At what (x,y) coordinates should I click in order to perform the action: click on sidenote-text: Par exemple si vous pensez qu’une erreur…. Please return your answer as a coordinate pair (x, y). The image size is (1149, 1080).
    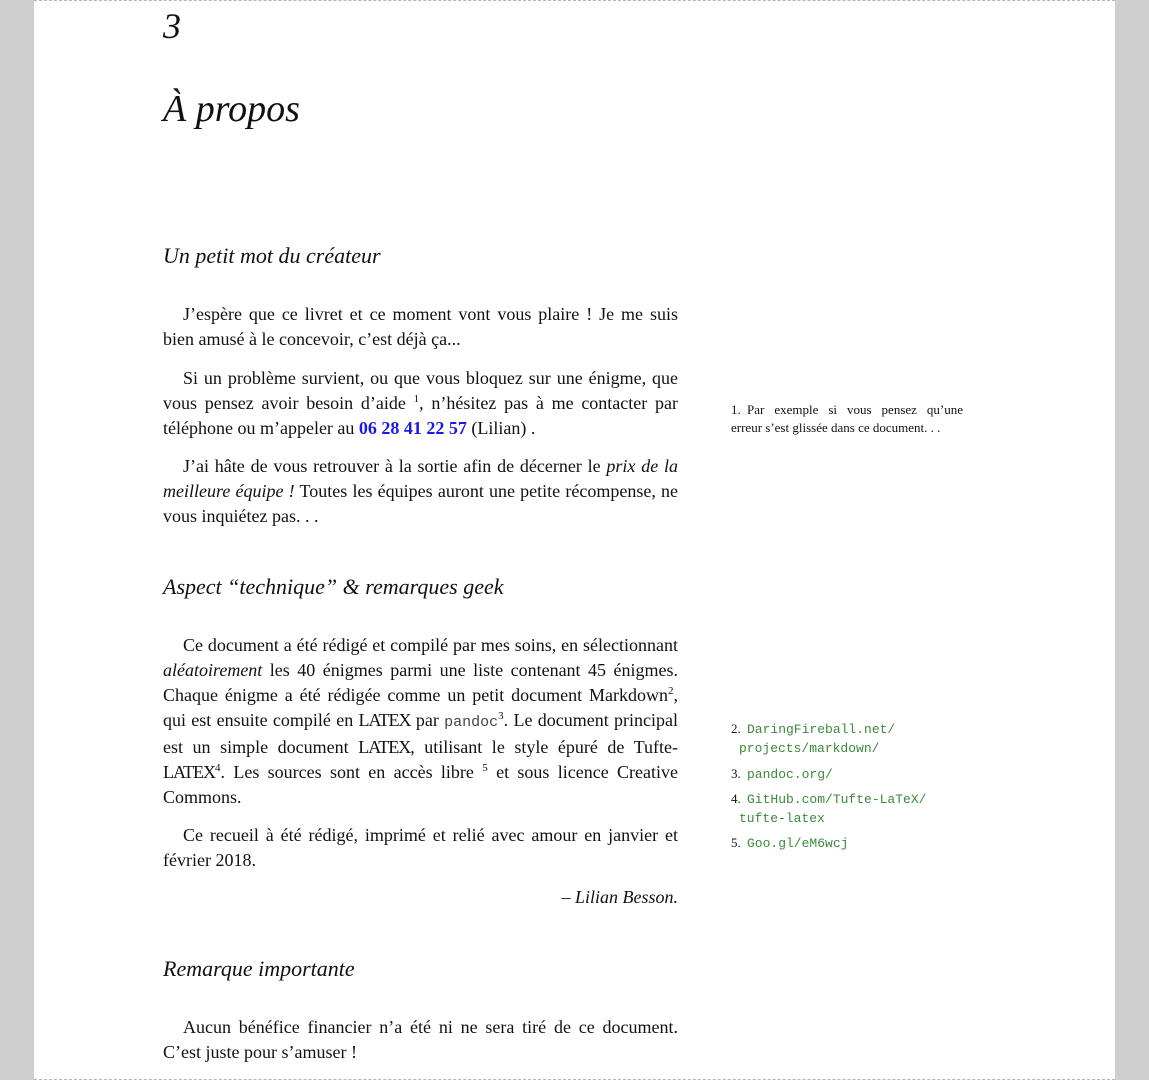
    Looking at the image, I should click on (847, 418).